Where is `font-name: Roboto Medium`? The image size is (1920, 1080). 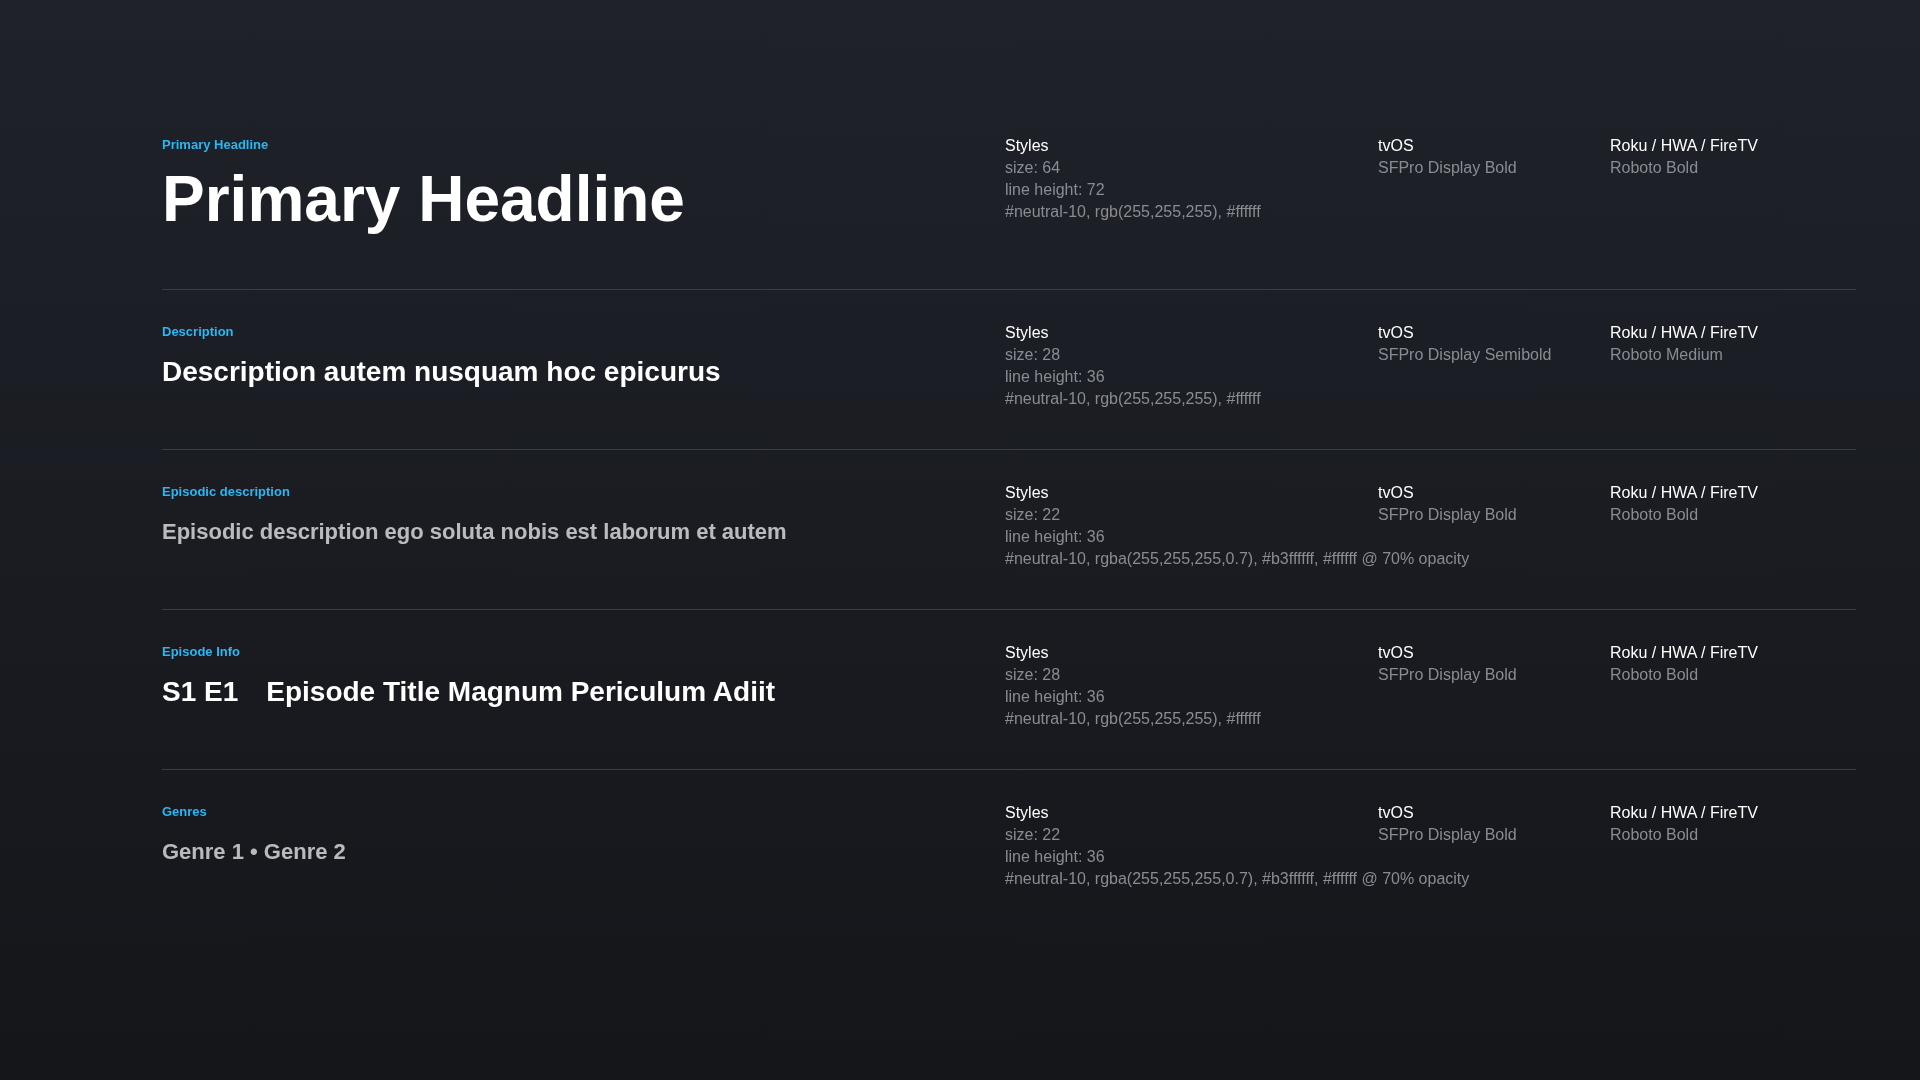 font-name: Roboto Medium is located at coordinates (1666, 355).